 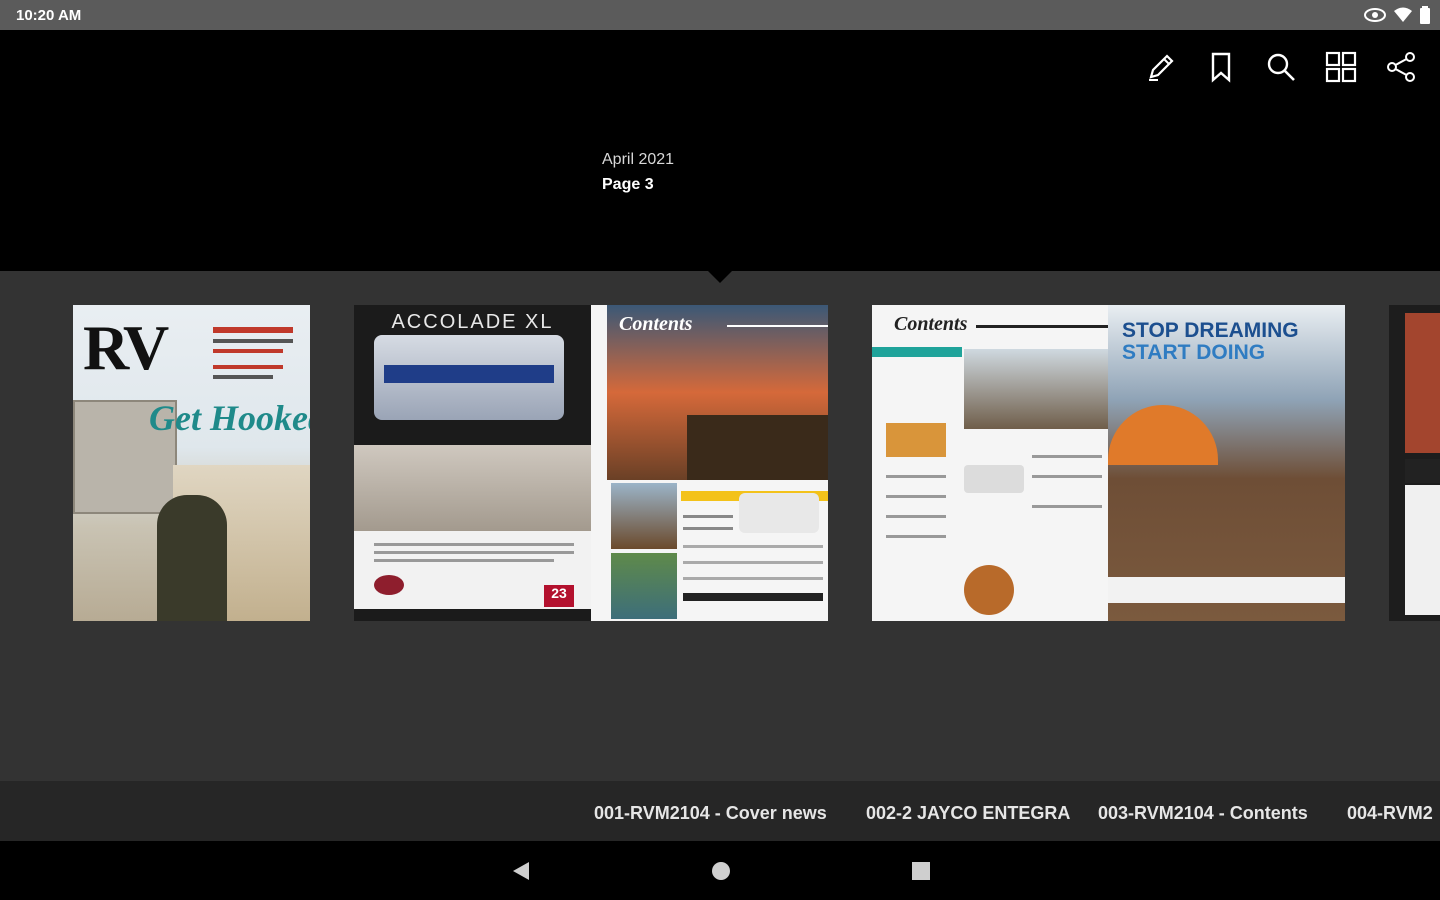 What do you see at coordinates (779, 513) in the screenshot?
I see `van-image` at bounding box center [779, 513].